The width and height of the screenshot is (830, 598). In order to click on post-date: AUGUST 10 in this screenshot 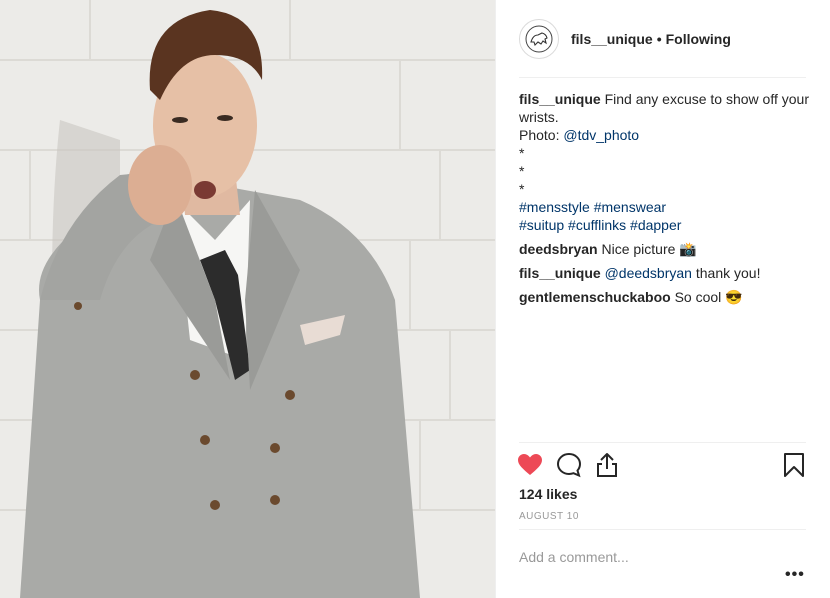, I will do `click(549, 516)`.